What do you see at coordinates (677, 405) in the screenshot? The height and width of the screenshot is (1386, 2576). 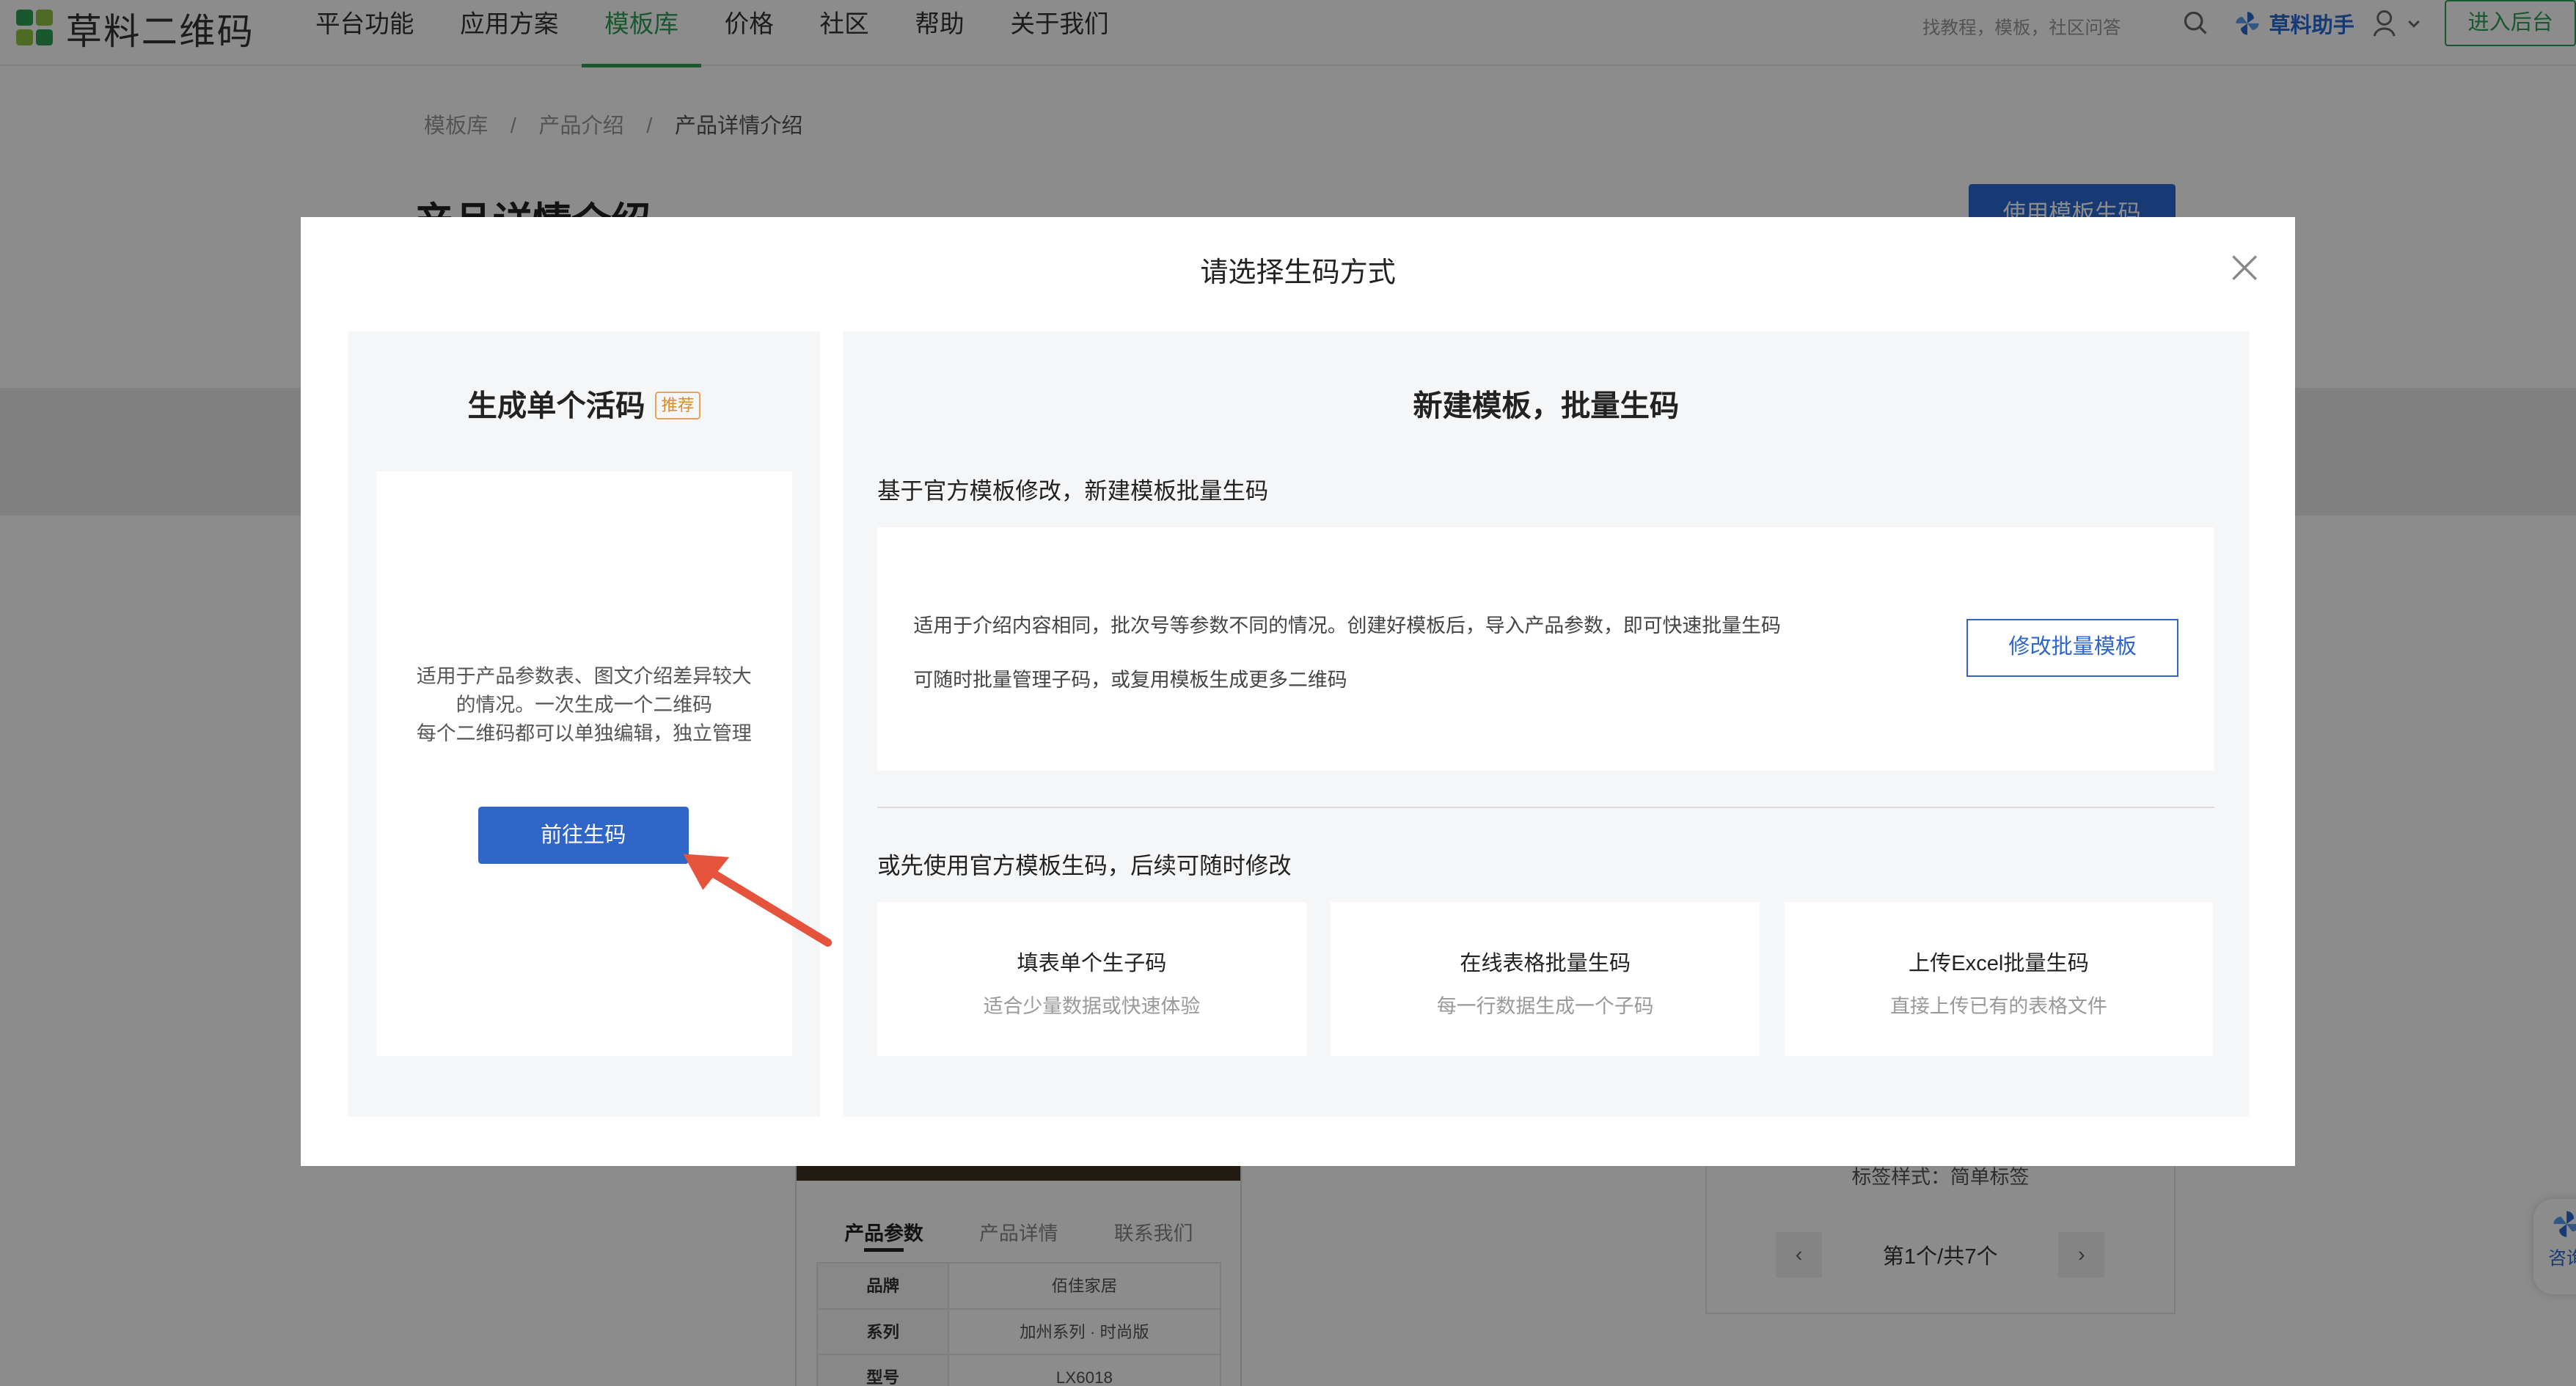 I see `recommend-badge: 推荐` at bounding box center [677, 405].